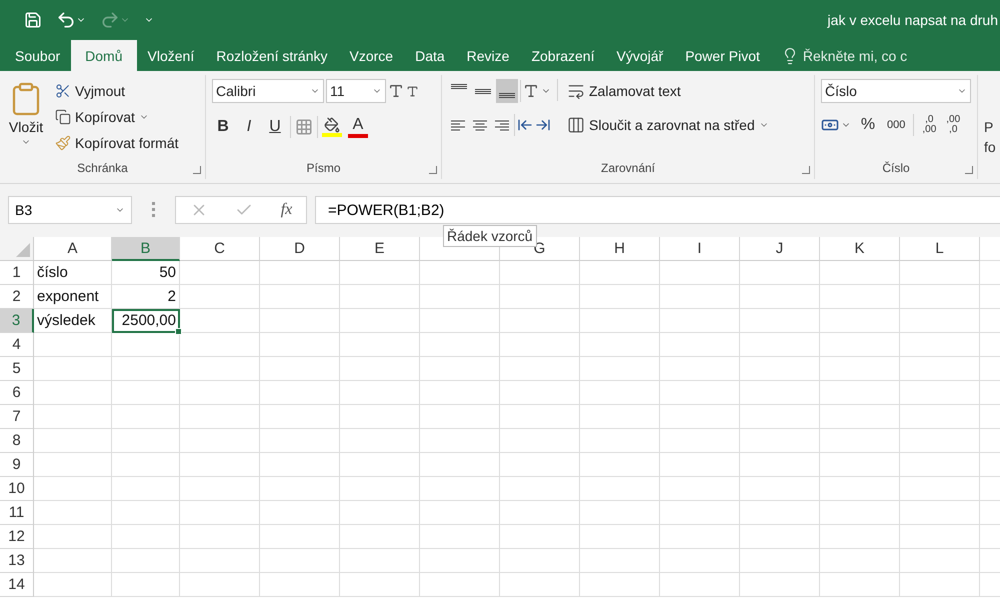 This screenshot has width=1000, height=600. What do you see at coordinates (780, 249) in the screenshot?
I see `column-header: J` at bounding box center [780, 249].